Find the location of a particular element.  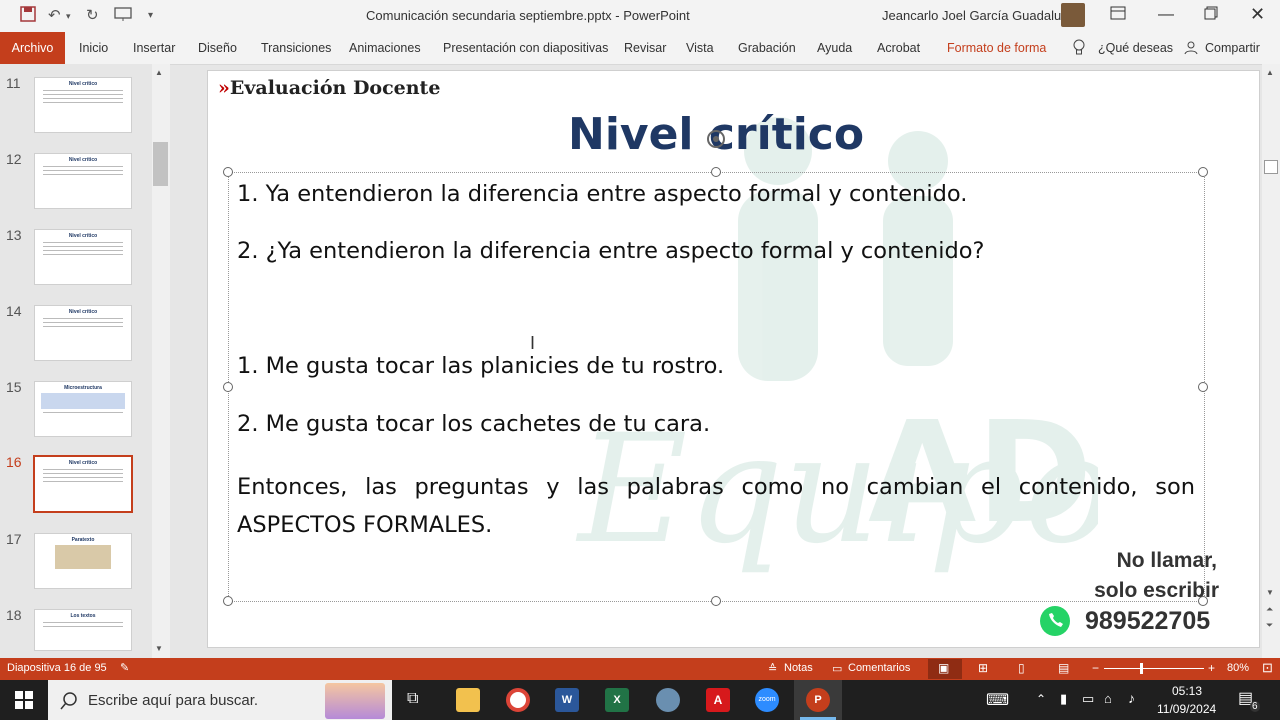

clock-time: 05:13 is located at coordinates (1187, 691).